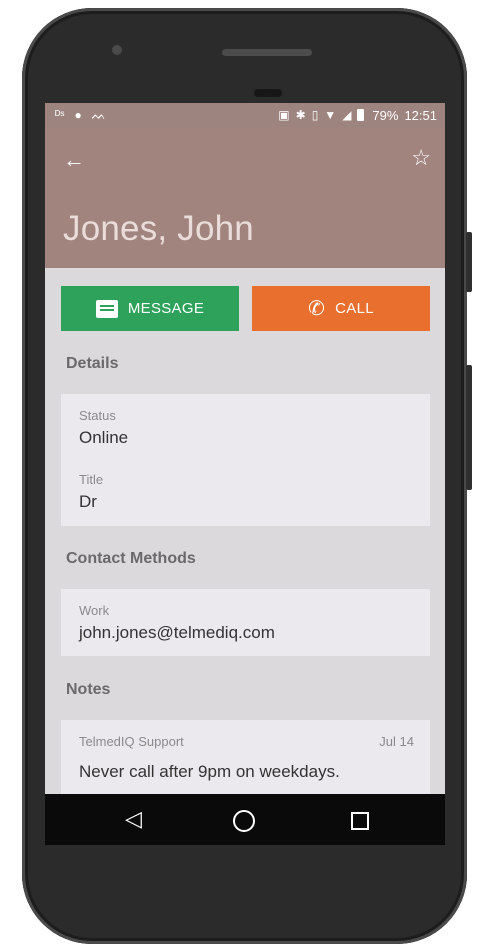 The image size is (481, 947). I want to click on battery-icon, so click(361, 115).